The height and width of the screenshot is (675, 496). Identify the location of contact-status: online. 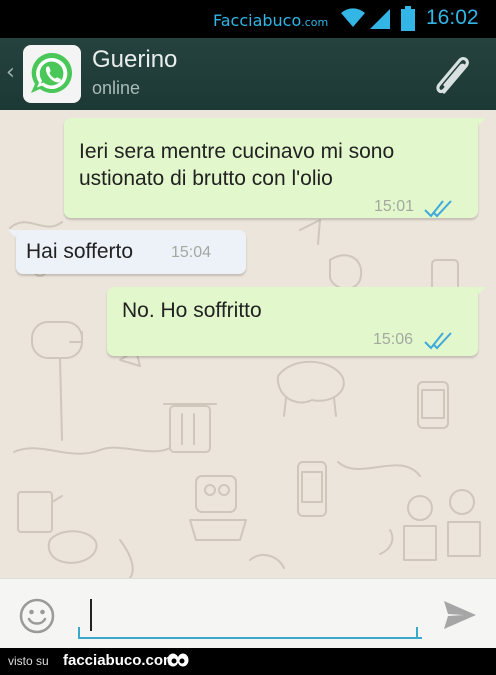
(116, 88).